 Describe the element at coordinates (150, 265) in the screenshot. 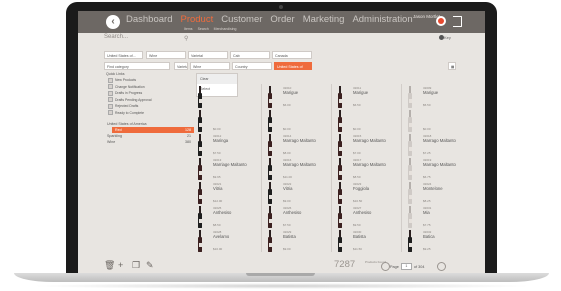

I see `edit-icon: ✎` at that location.